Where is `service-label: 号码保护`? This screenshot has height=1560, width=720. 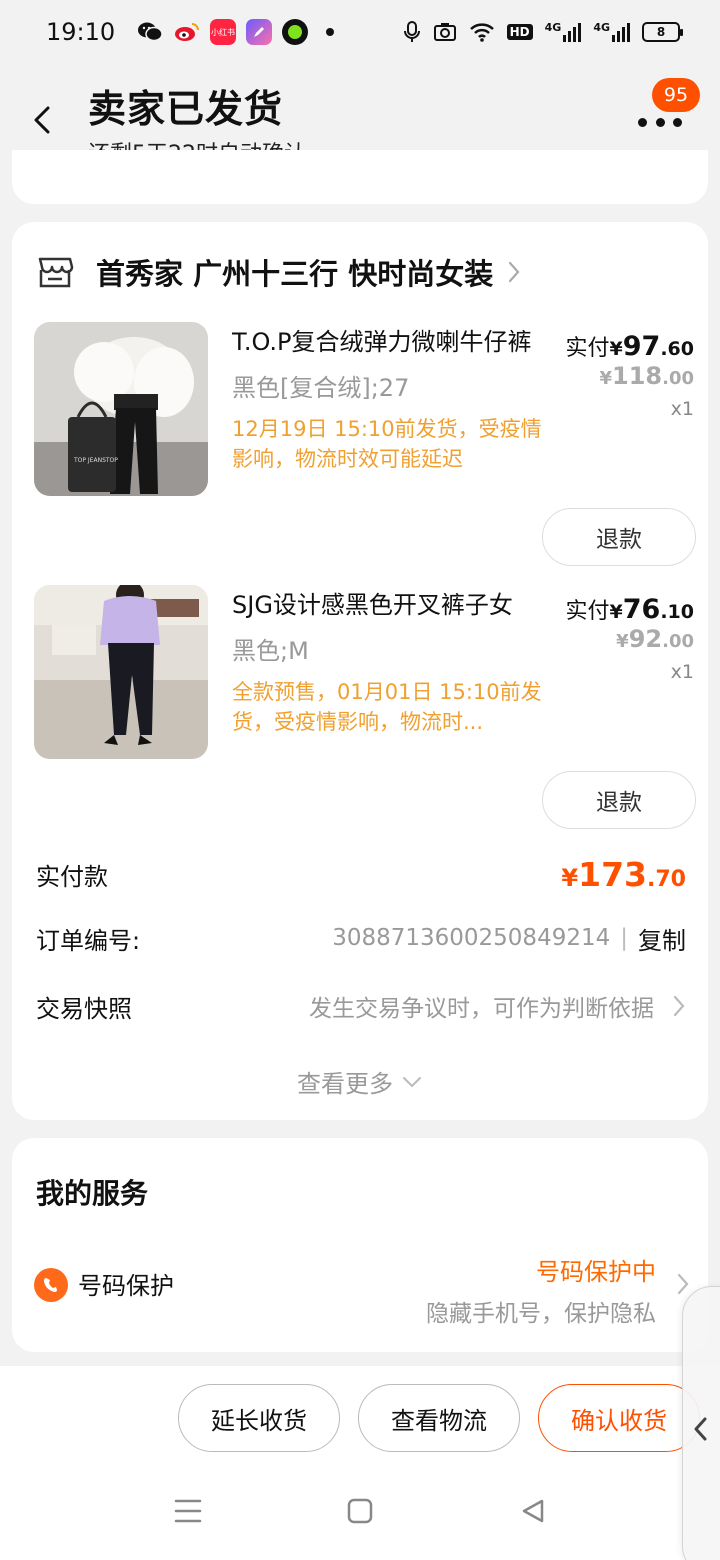 service-label: 号码保护 is located at coordinates (126, 1286).